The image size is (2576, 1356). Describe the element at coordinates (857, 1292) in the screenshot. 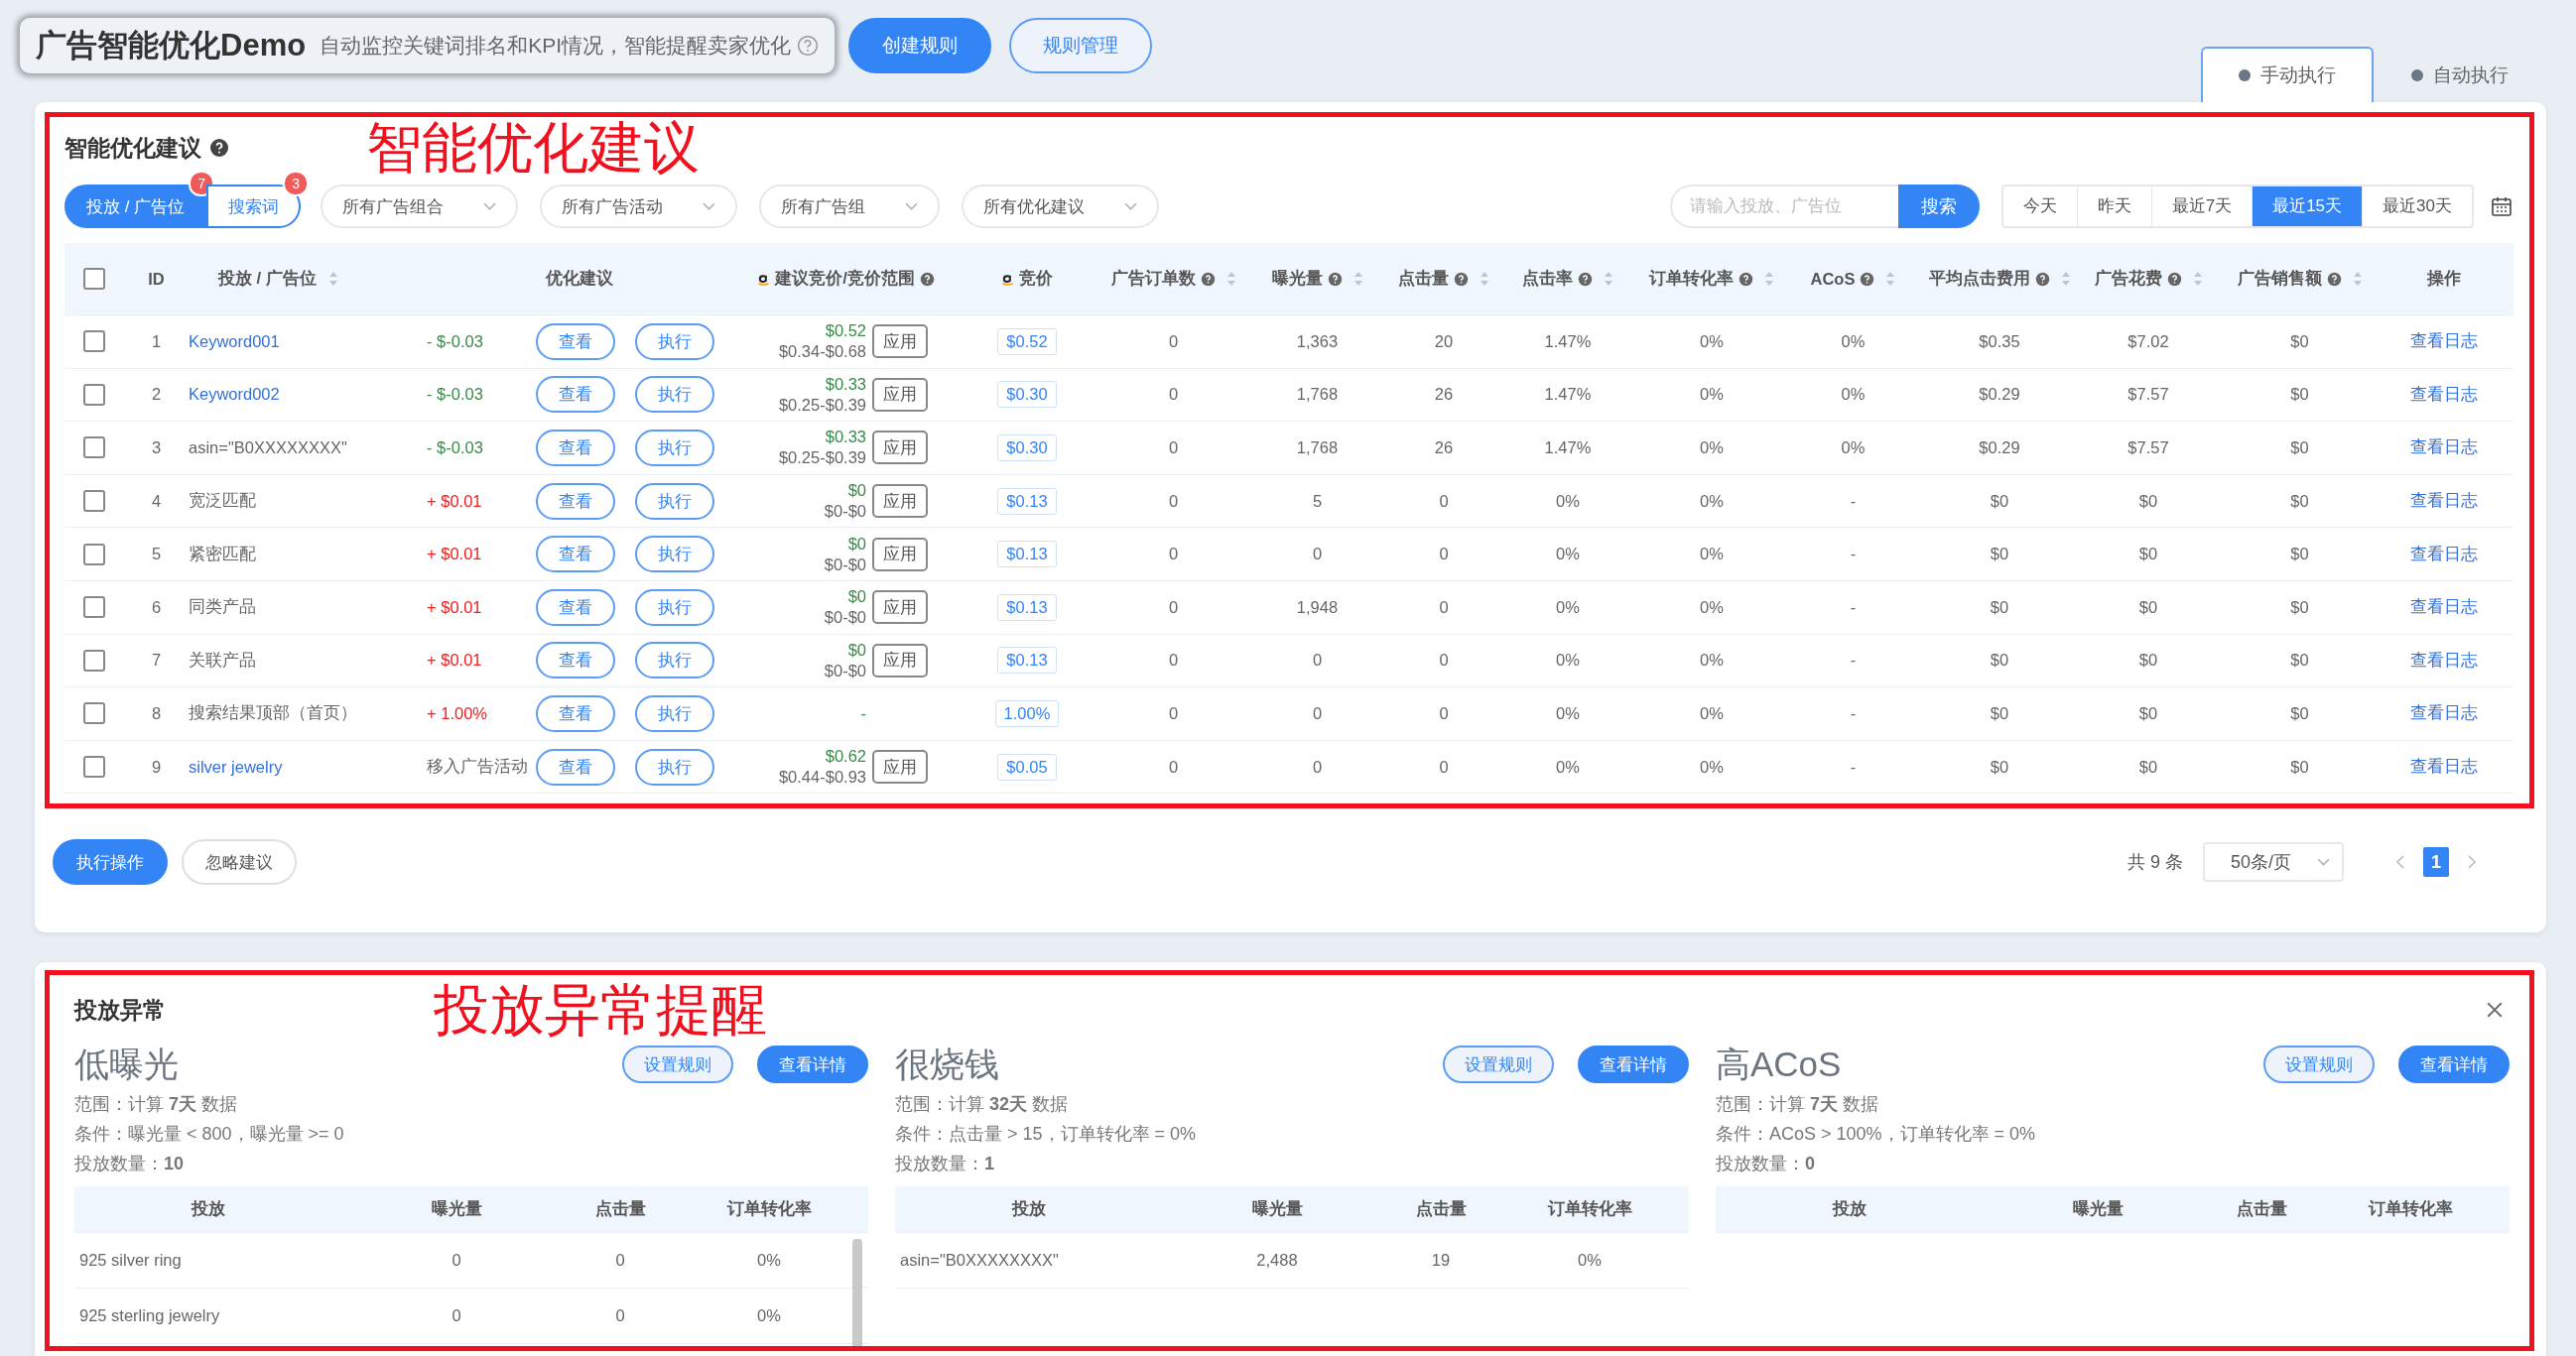

I see `scrollbar` at that location.